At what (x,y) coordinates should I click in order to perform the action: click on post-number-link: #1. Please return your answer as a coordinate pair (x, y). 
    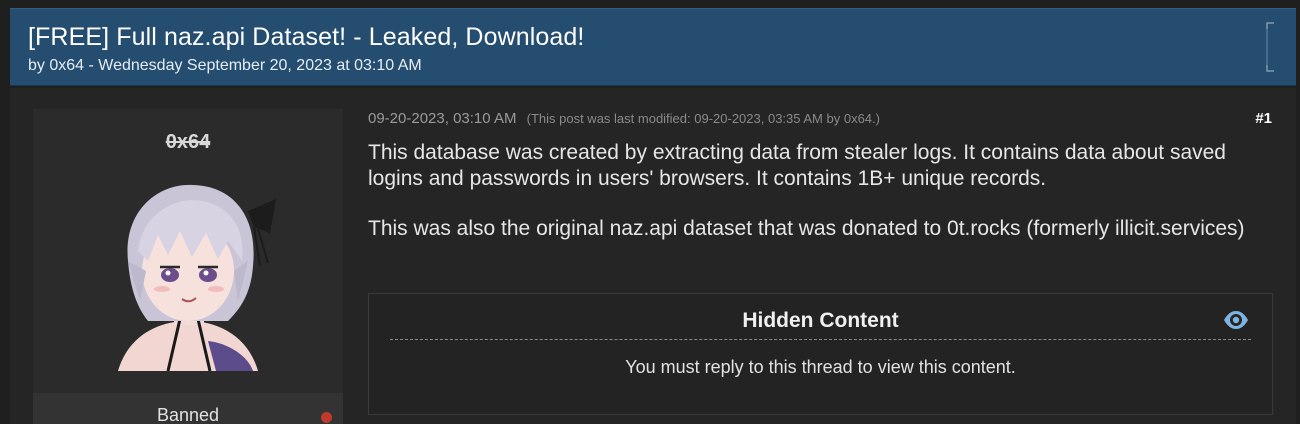
    Looking at the image, I should click on (1263, 118).